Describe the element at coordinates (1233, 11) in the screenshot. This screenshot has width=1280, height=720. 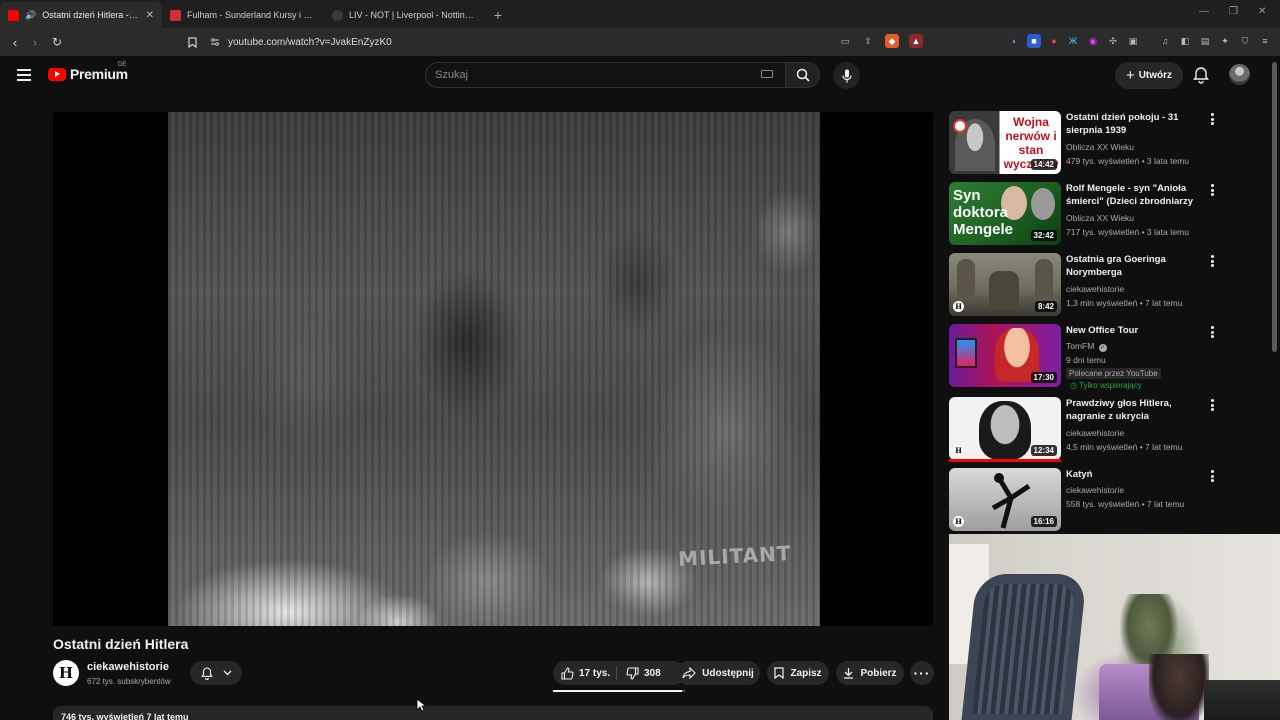
I see `restore-window-icon: ❐` at that location.